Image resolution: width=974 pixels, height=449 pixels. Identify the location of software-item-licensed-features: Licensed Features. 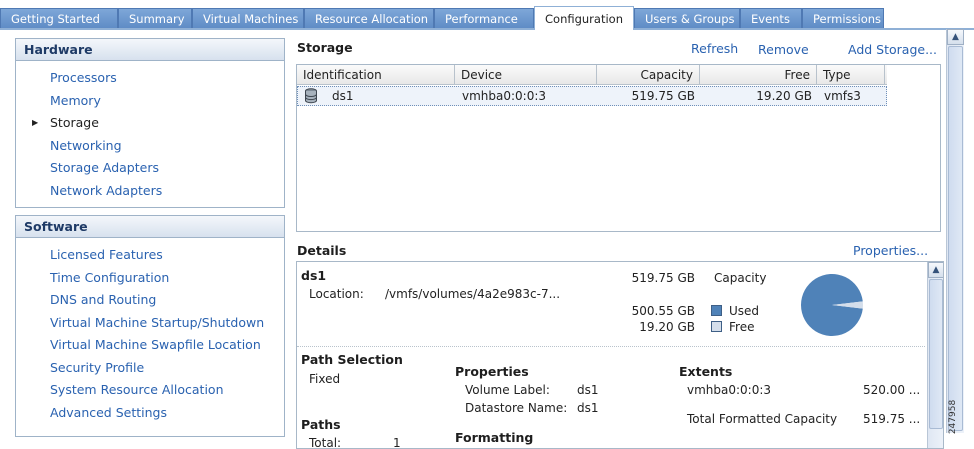
(150, 255).